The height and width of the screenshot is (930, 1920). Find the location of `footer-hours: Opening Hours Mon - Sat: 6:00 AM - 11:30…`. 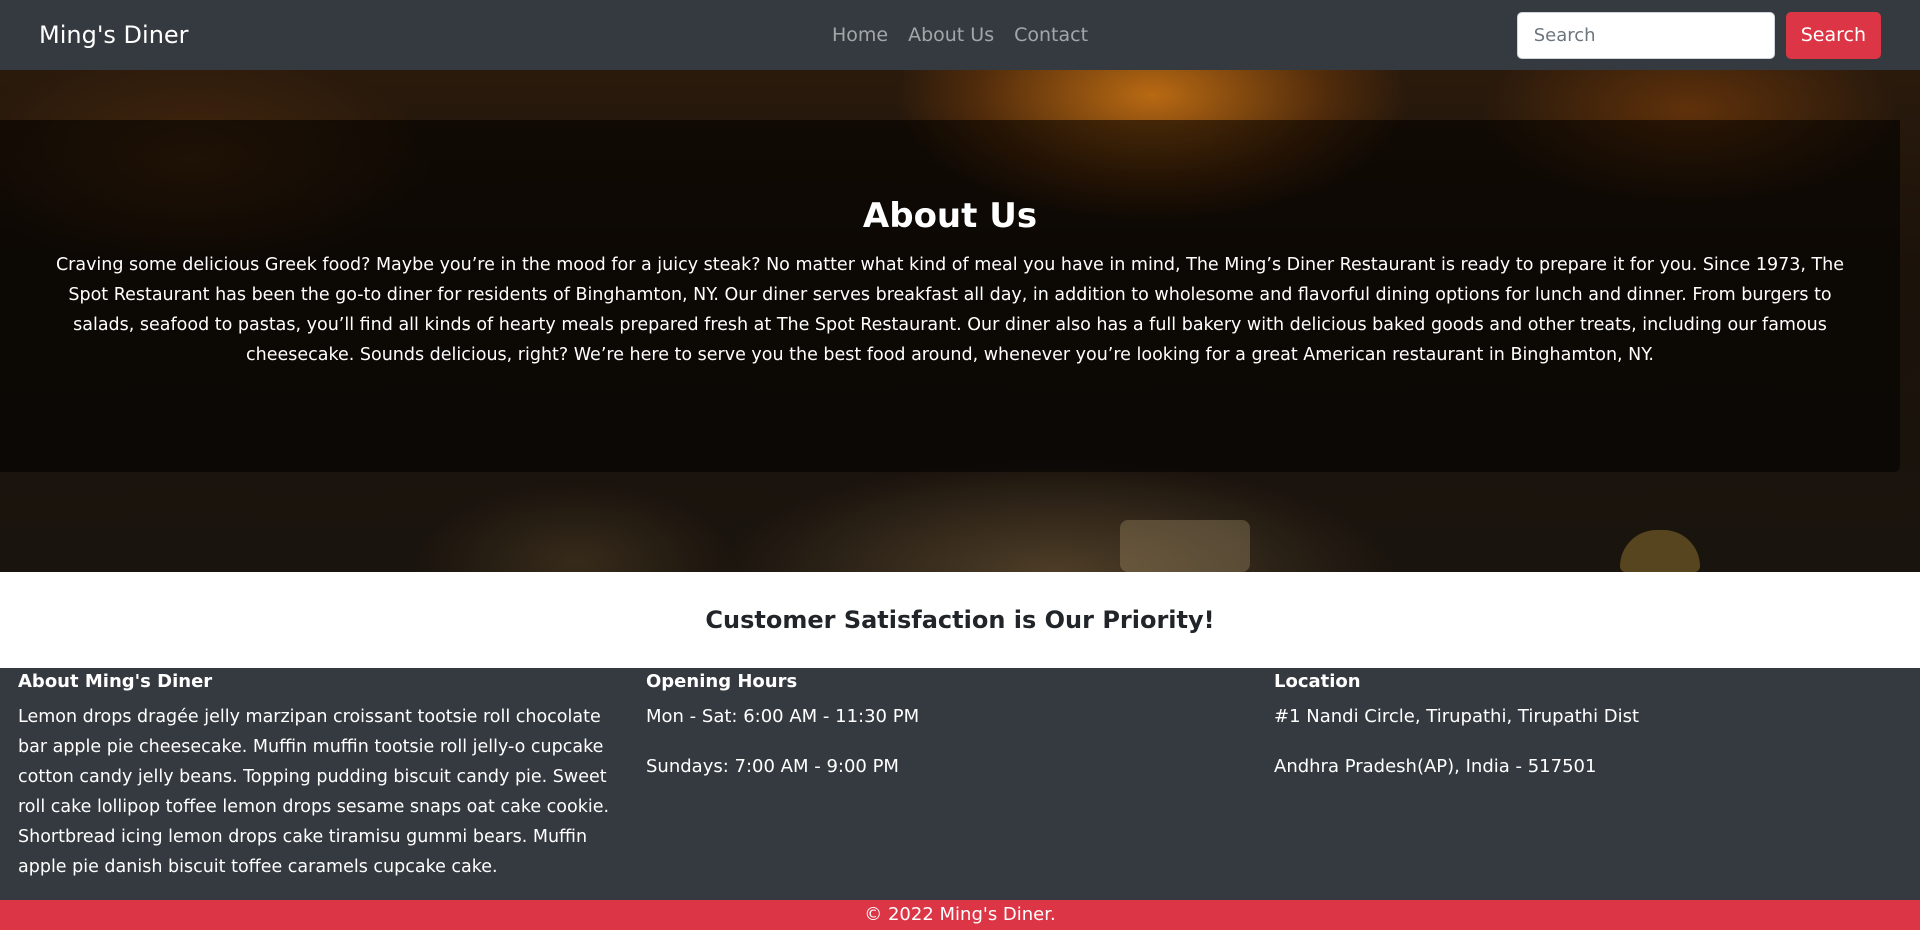

footer-hours: Opening Hours Mon - Sat: 6:00 AM - 11:30… is located at coordinates (960, 784).